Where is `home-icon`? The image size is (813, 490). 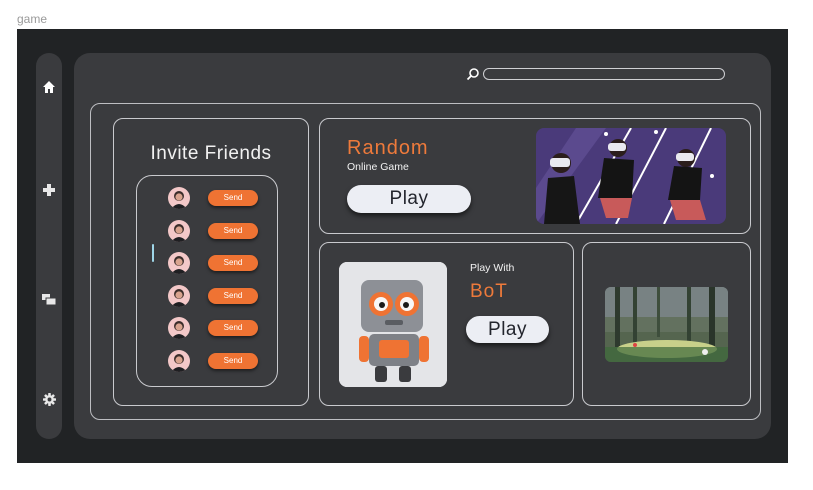 home-icon is located at coordinates (49, 87).